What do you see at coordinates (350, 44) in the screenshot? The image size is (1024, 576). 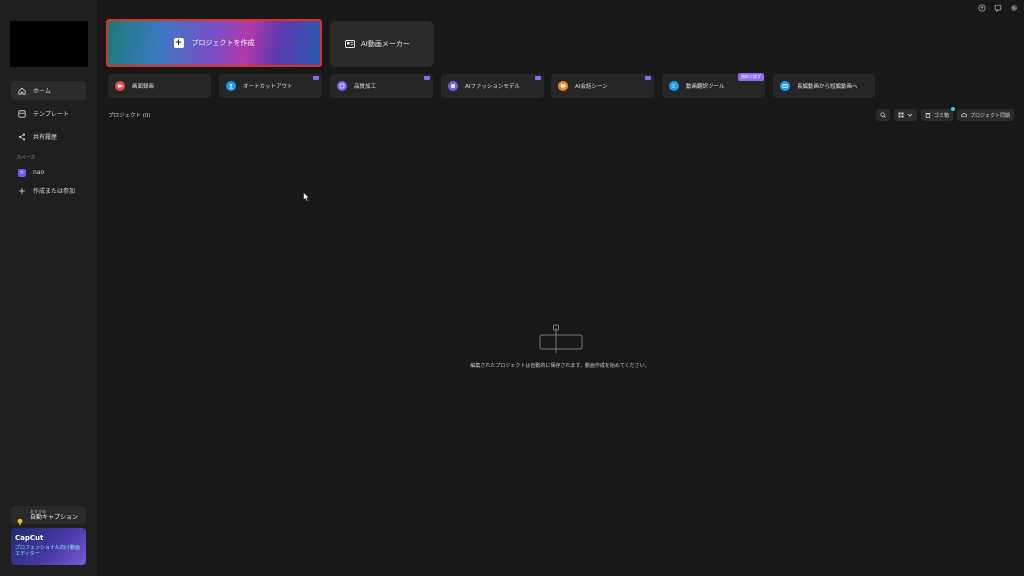 I see `ai-video-icon` at bounding box center [350, 44].